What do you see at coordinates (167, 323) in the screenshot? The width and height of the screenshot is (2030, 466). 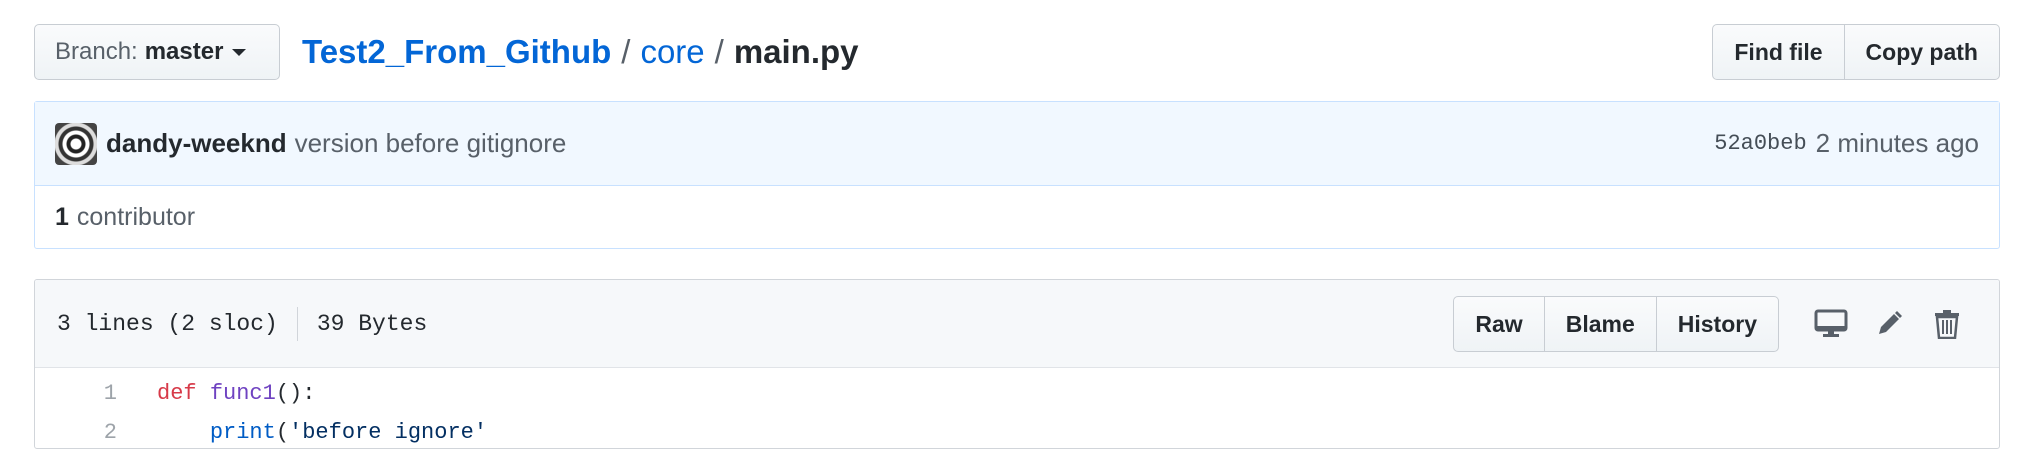 I see `file-line-count: 3 lines (2 sloc)` at bounding box center [167, 323].